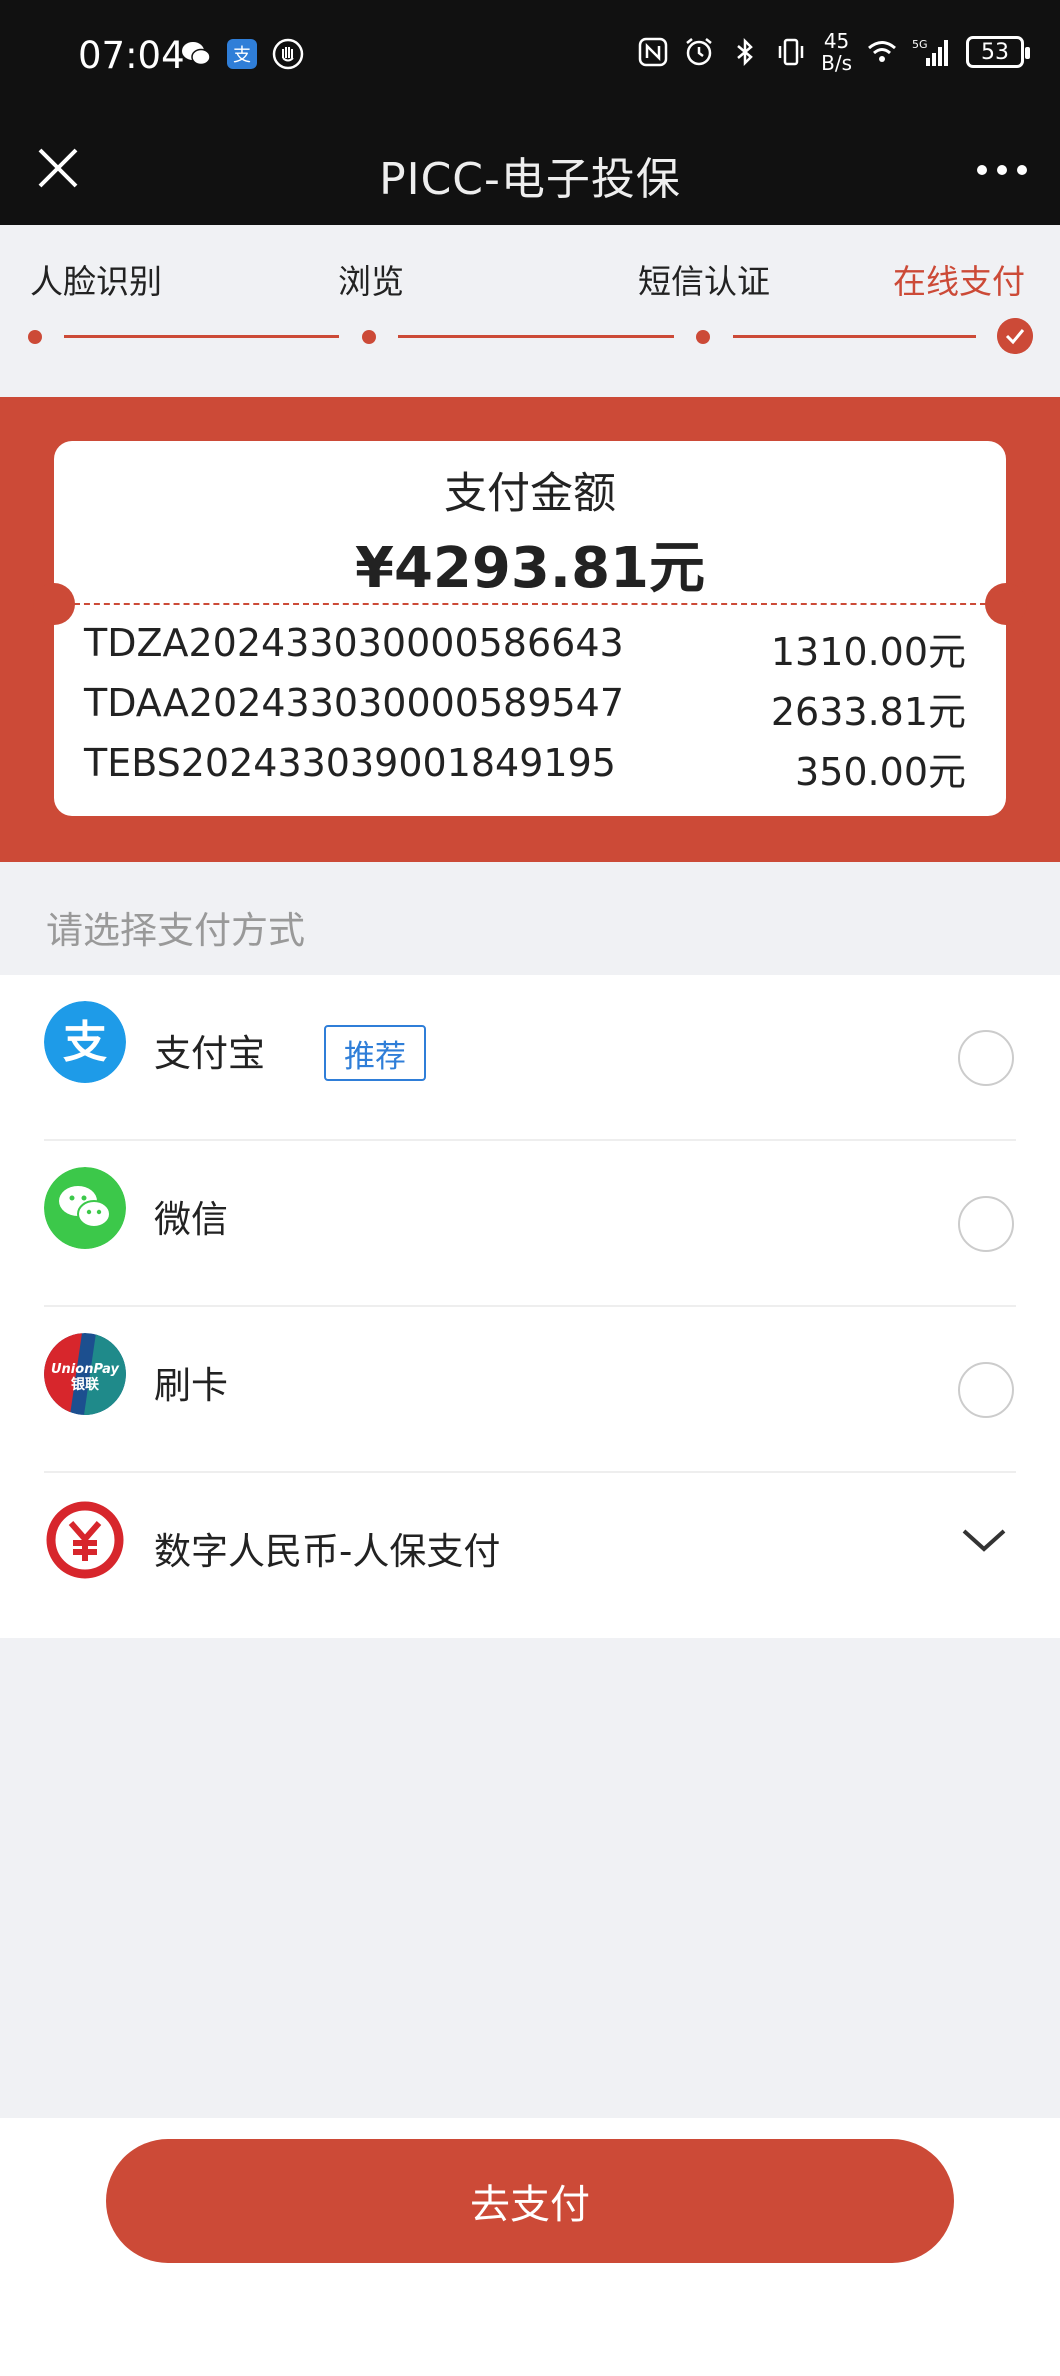  What do you see at coordinates (85, 1384) in the screenshot?
I see `svg-text: 银联` at bounding box center [85, 1384].